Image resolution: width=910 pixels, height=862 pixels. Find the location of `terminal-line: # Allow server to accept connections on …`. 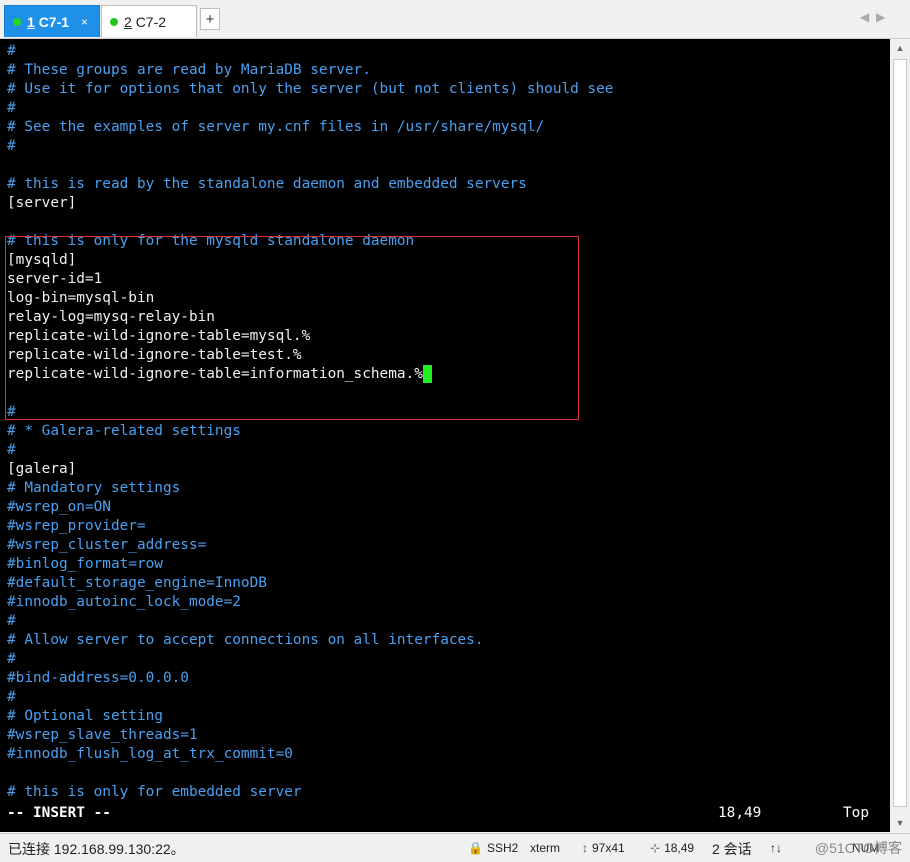

terminal-line: # Allow server to accept connections on … is located at coordinates (245, 640).